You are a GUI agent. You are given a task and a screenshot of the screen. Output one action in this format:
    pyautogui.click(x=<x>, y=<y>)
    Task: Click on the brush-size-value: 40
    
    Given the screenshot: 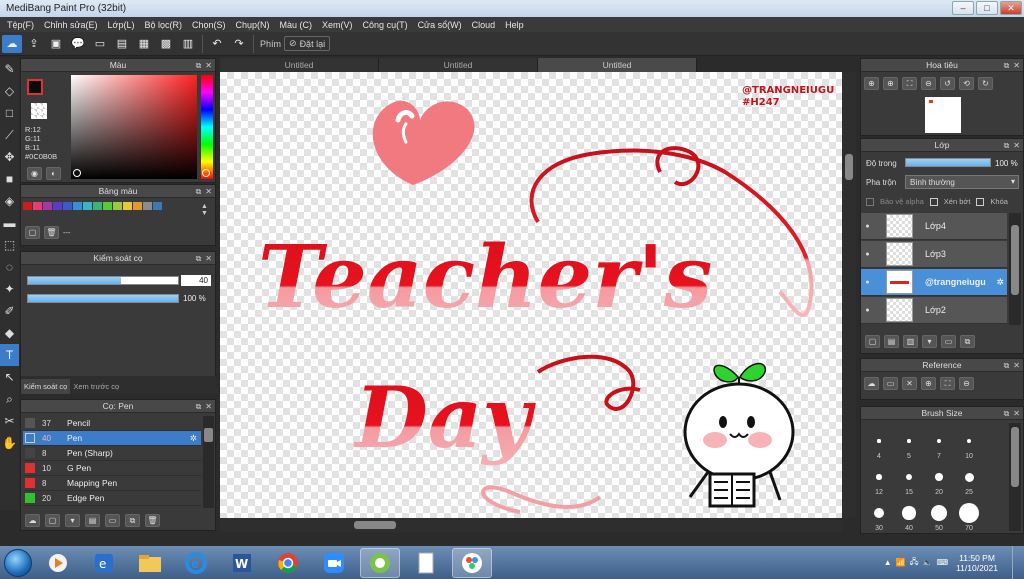 What is the action you would take?
    pyautogui.click(x=196, y=280)
    